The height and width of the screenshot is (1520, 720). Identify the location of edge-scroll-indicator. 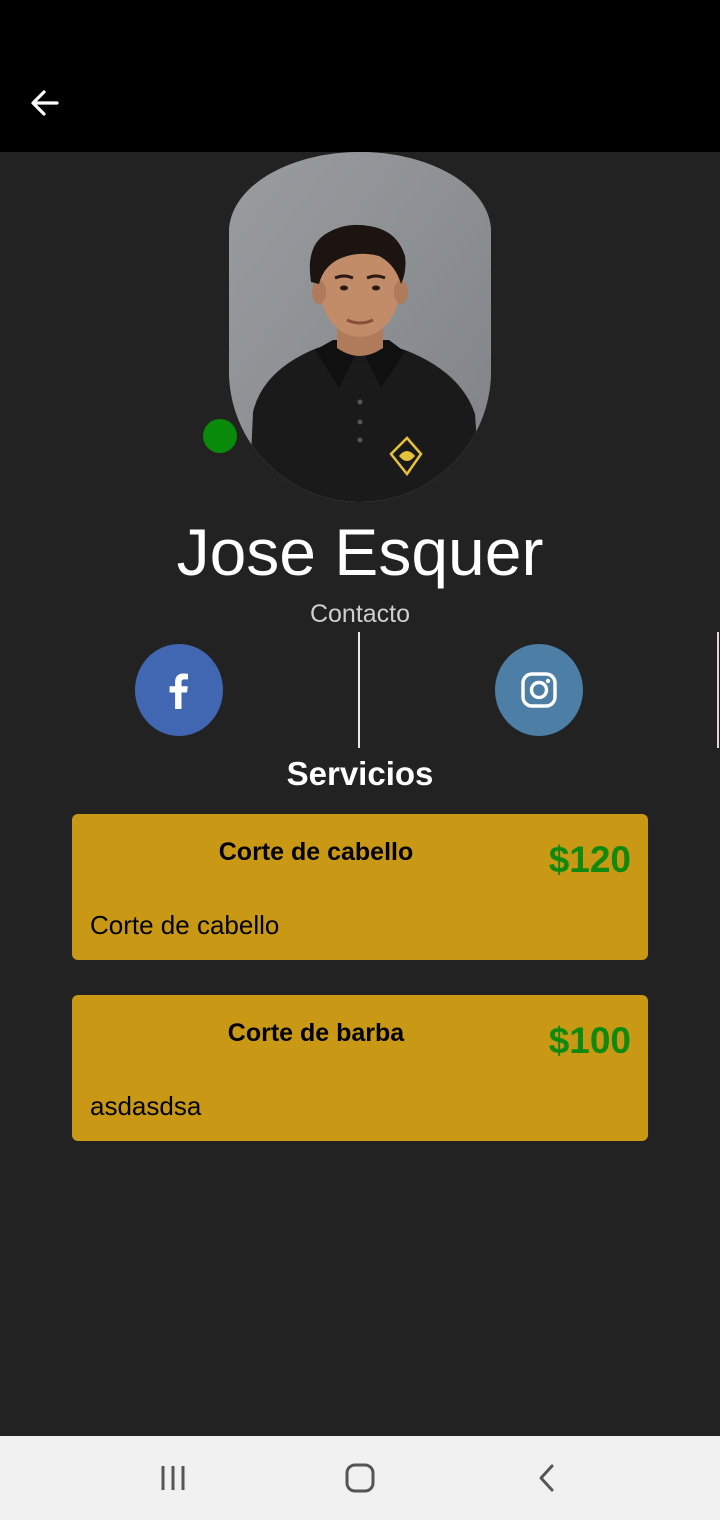
(718, 690).